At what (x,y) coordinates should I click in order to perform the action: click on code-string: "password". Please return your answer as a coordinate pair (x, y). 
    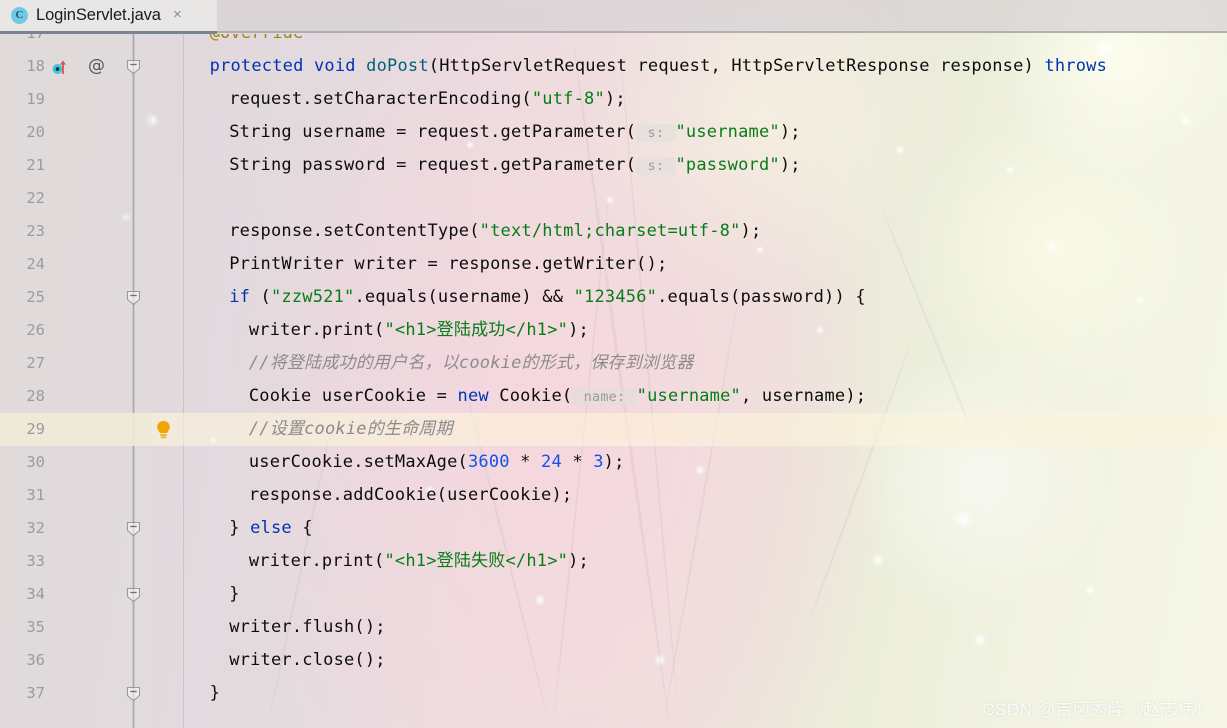
    Looking at the image, I should click on (727, 165).